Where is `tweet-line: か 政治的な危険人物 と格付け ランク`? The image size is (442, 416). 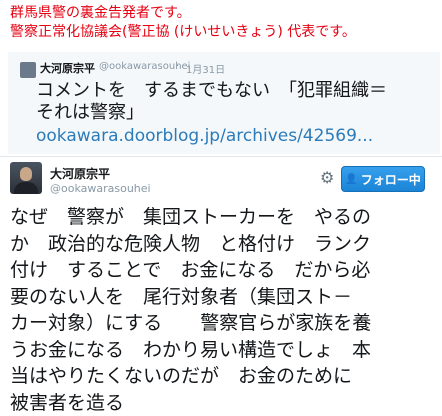 tweet-line: か 政治的な危険人物 と格付け ランク is located at coordinates (222, 244).